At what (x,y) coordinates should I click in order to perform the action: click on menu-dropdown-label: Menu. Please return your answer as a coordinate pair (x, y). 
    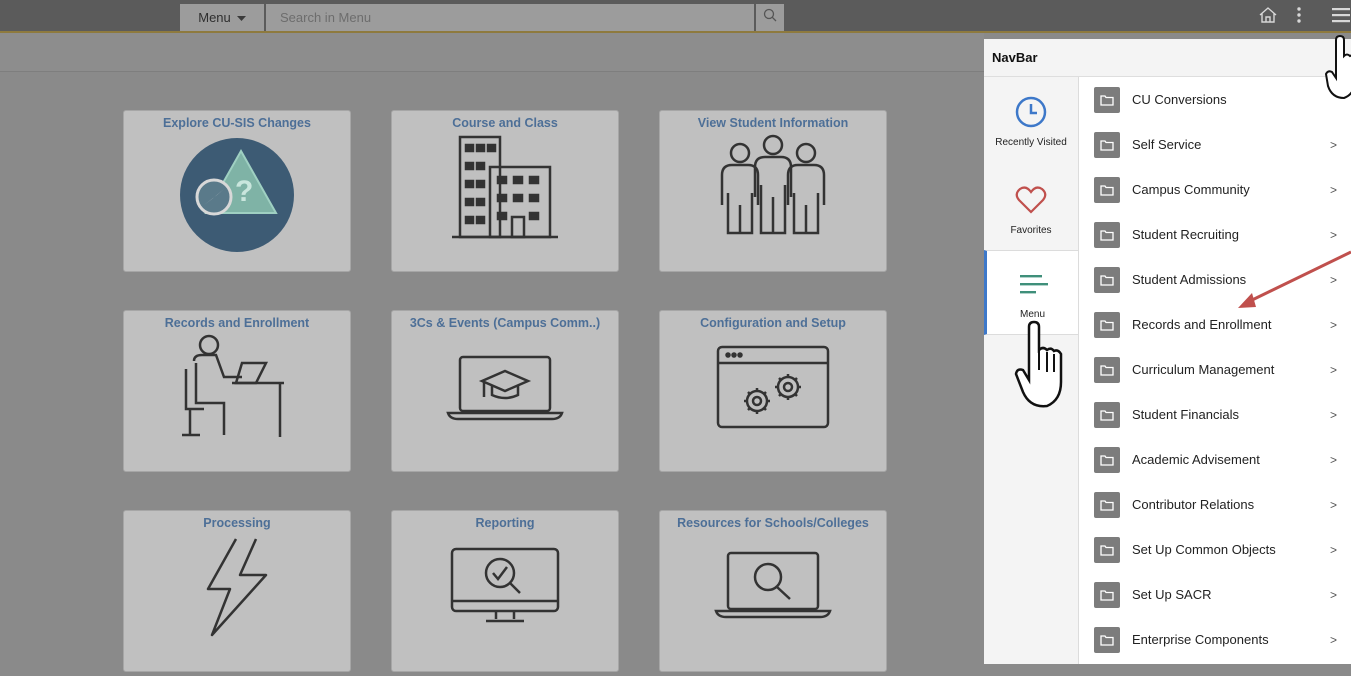
    Looking at the image, I should click on (214, 17).